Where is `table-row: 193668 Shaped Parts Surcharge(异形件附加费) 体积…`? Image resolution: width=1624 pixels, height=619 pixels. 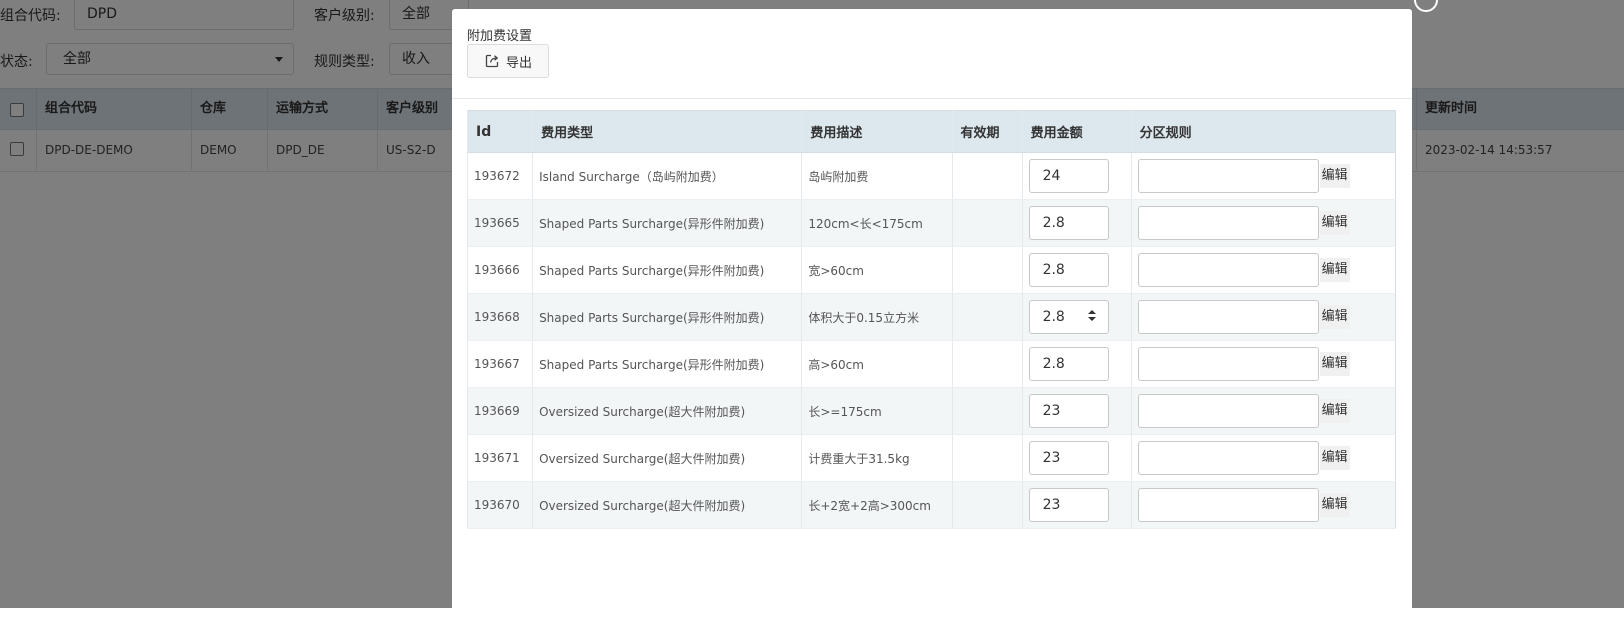
table-row: 193668 Shaped Parts Surcharge(异形件附加费) 体积… is located at coordinates (931, 317).